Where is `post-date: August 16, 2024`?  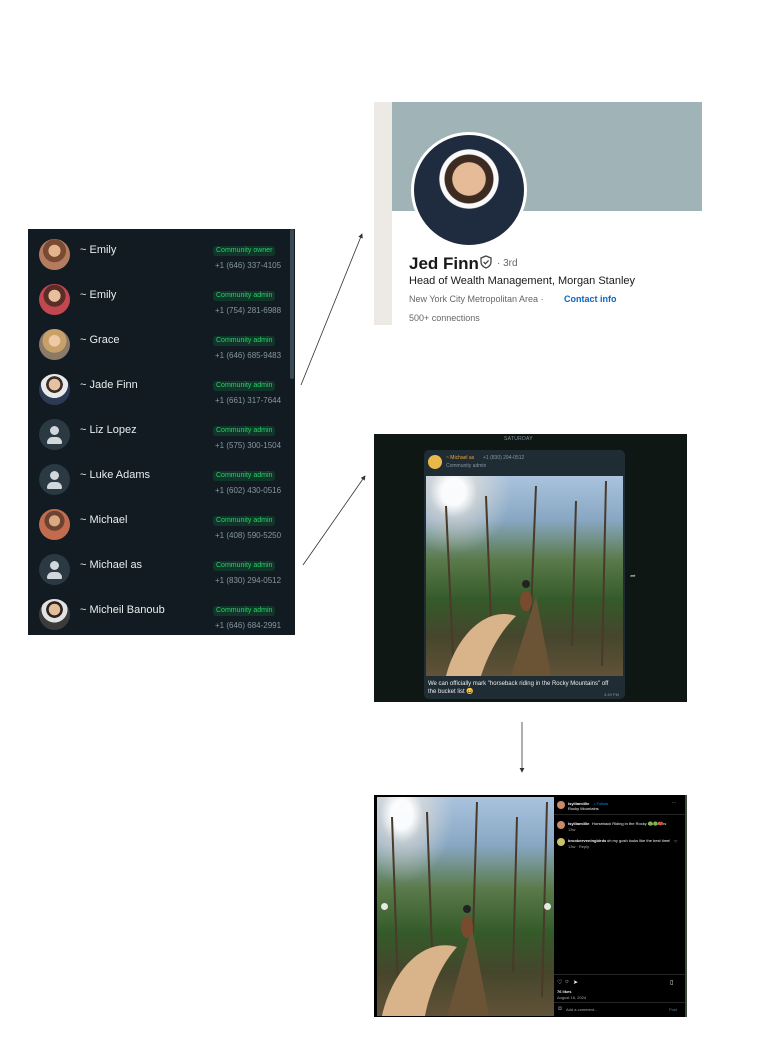 post-date: August 16, 2024 is located at coordinates (572, 997).